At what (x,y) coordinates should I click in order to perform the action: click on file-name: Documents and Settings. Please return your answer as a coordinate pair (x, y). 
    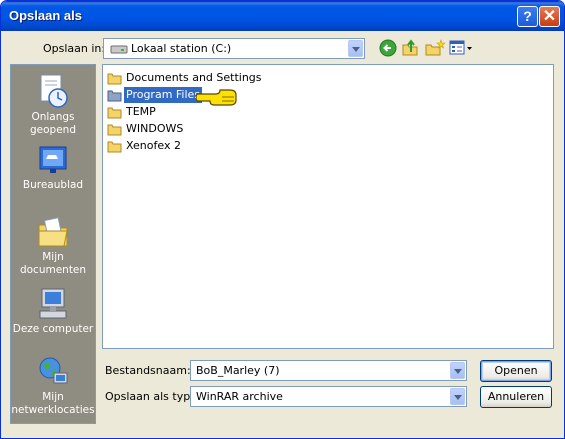
    Looking at the image, I should click on (194, 77).